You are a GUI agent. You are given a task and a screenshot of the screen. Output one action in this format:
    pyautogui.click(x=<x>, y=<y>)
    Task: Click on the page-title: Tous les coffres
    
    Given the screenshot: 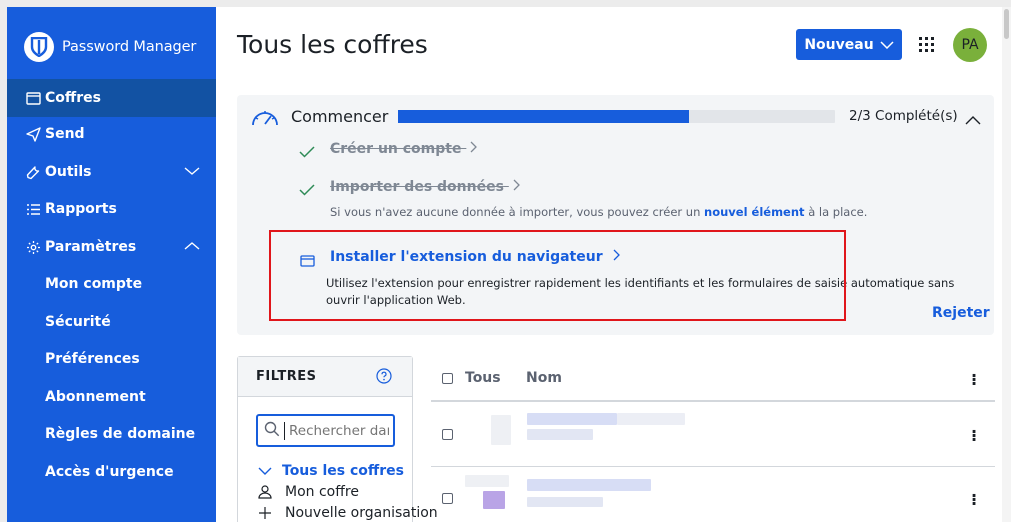 What is the action you would take?
    pyautogui.click(x=332, y=44)
    